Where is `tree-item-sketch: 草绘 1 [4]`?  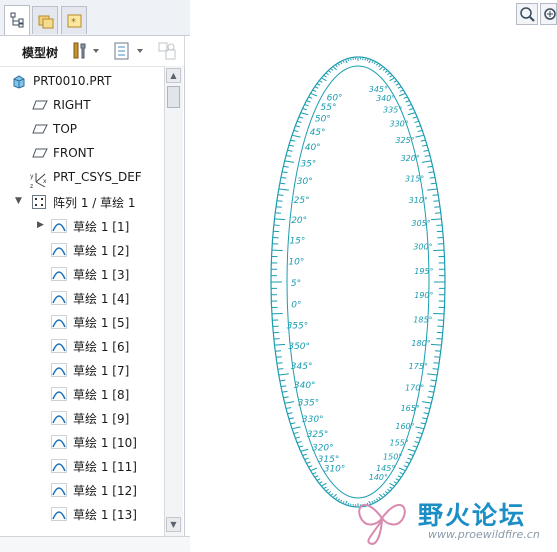 tree-item-sketch: 草绘 1 [4] is located at coordinates (82, 298).